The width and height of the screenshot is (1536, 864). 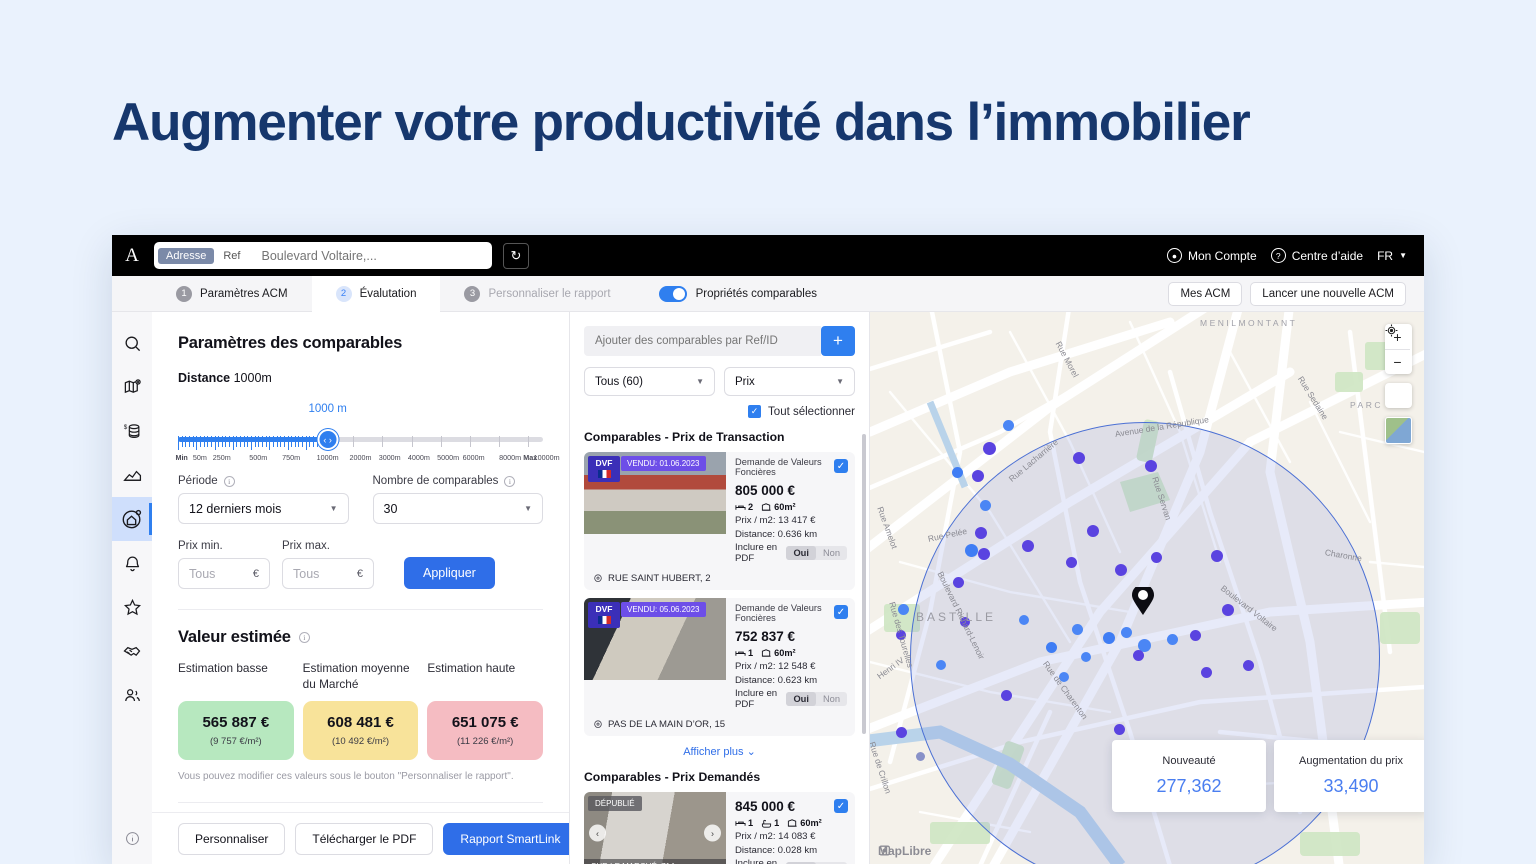 What do you see at coordinates (369, 255) in the screenshot?
I see `address-input` at bounding box center [369, 255].